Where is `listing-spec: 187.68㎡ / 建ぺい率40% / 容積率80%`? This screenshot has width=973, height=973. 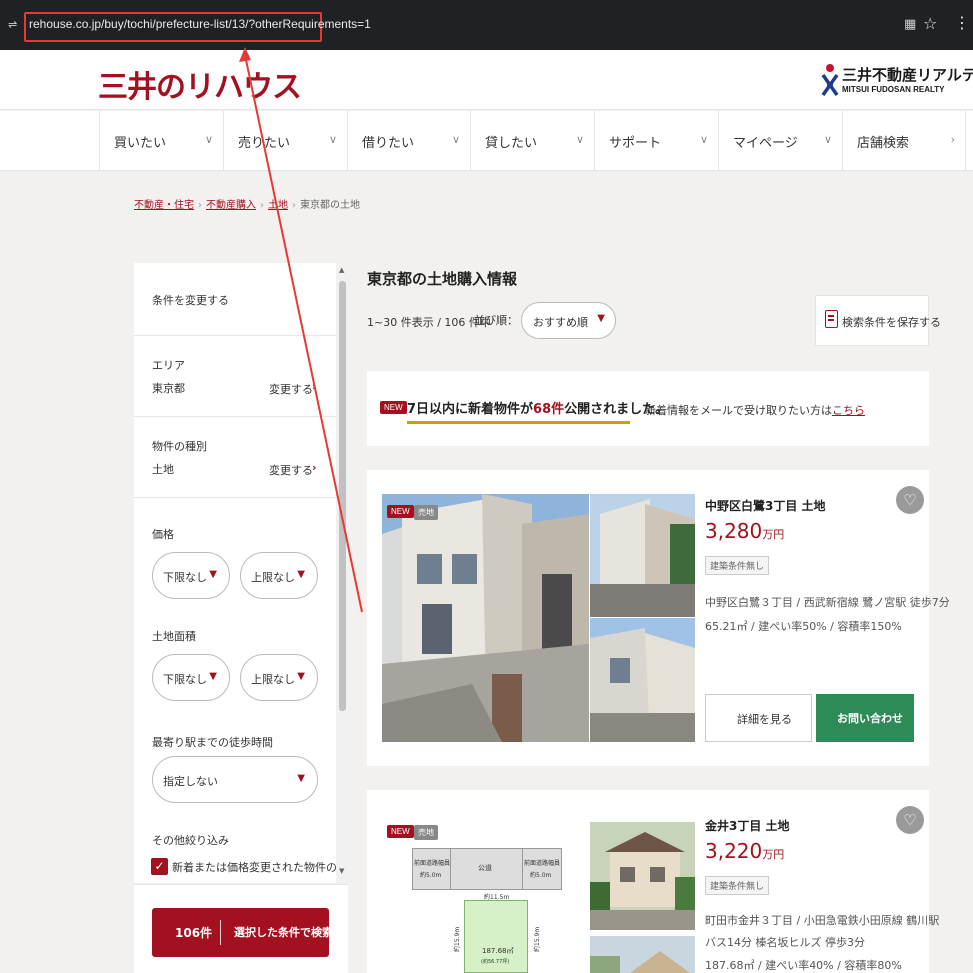
listing-spec: 187.68㎡ / 建ぺい率40% / 容積率80% is located at coordinates (803, 965).